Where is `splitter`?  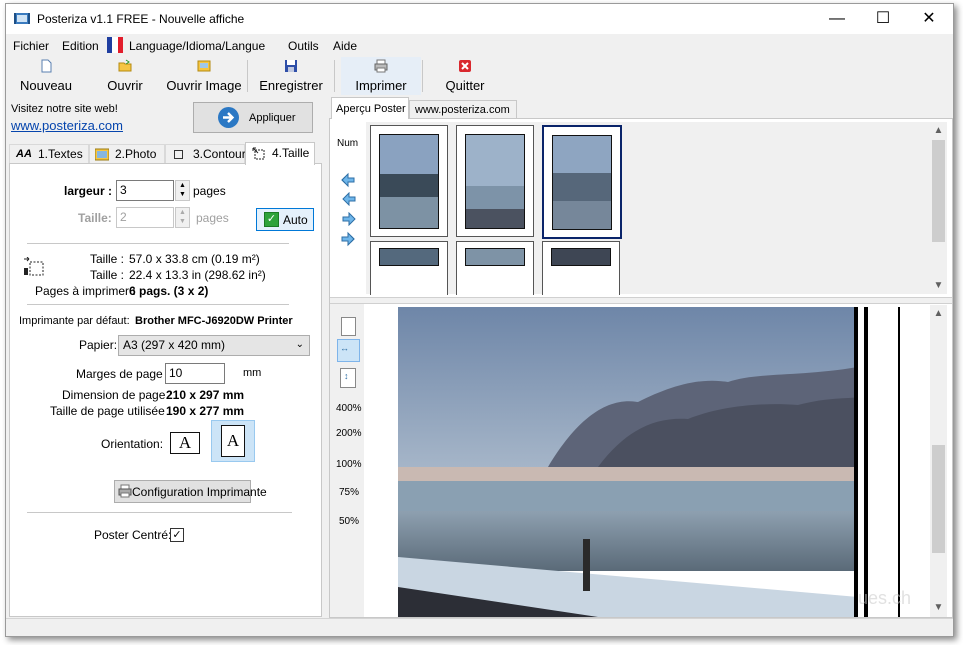 splitter is located at coordinates (641, 300).